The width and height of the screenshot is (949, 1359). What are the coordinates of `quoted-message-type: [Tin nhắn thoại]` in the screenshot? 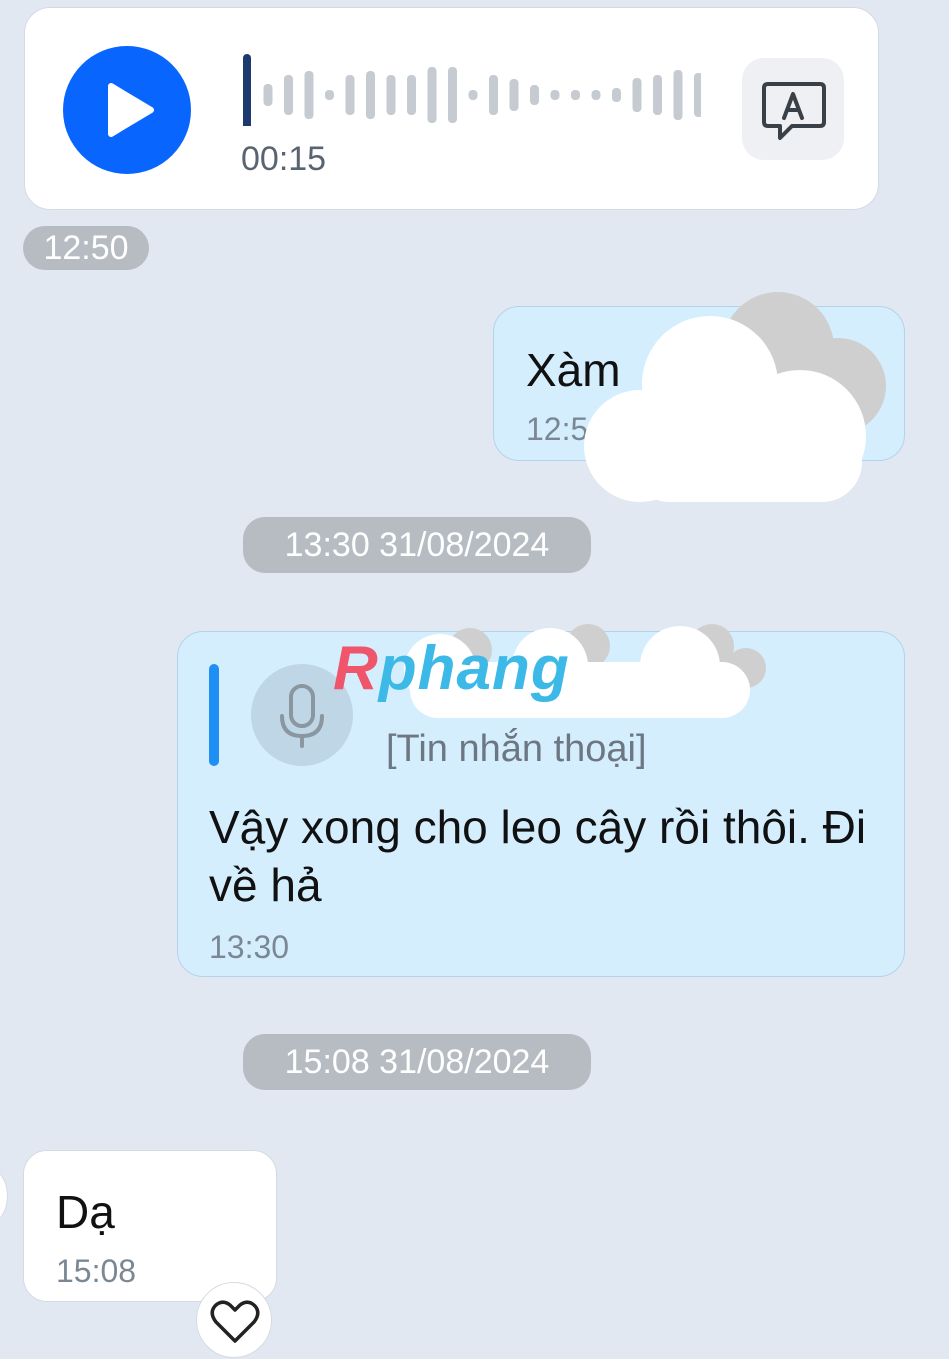 It's located at (516, 749).